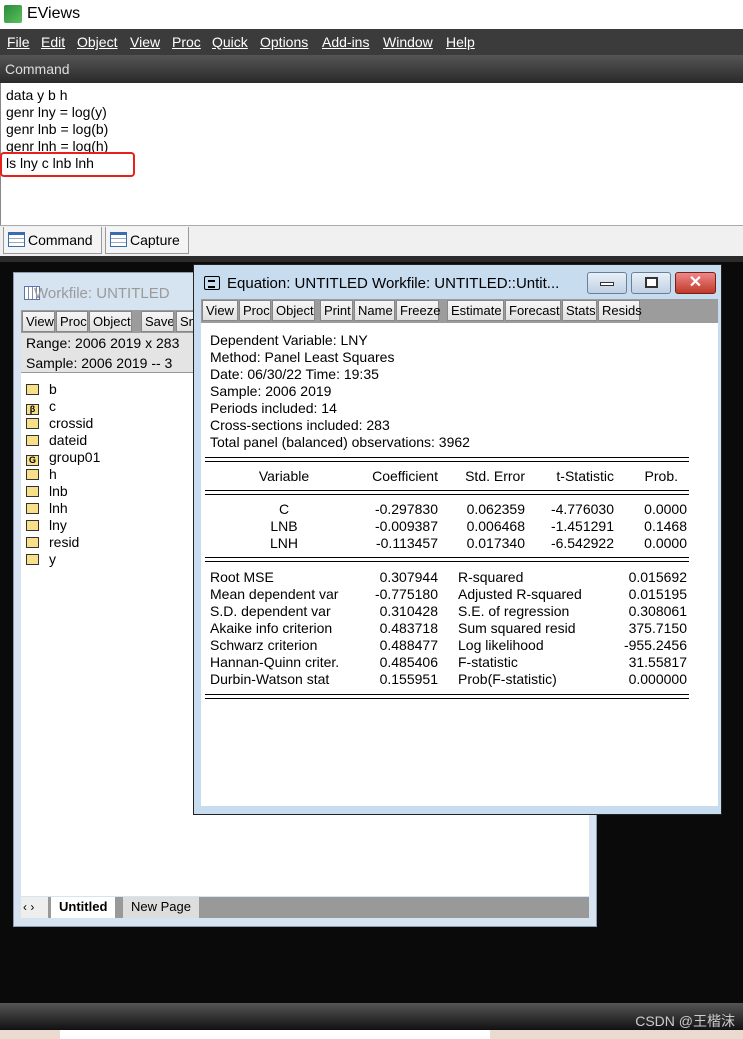  Describe the element at coordinates (270, 611) in the screenshot. I see `stat-label: S.D. dependent var` at that location.